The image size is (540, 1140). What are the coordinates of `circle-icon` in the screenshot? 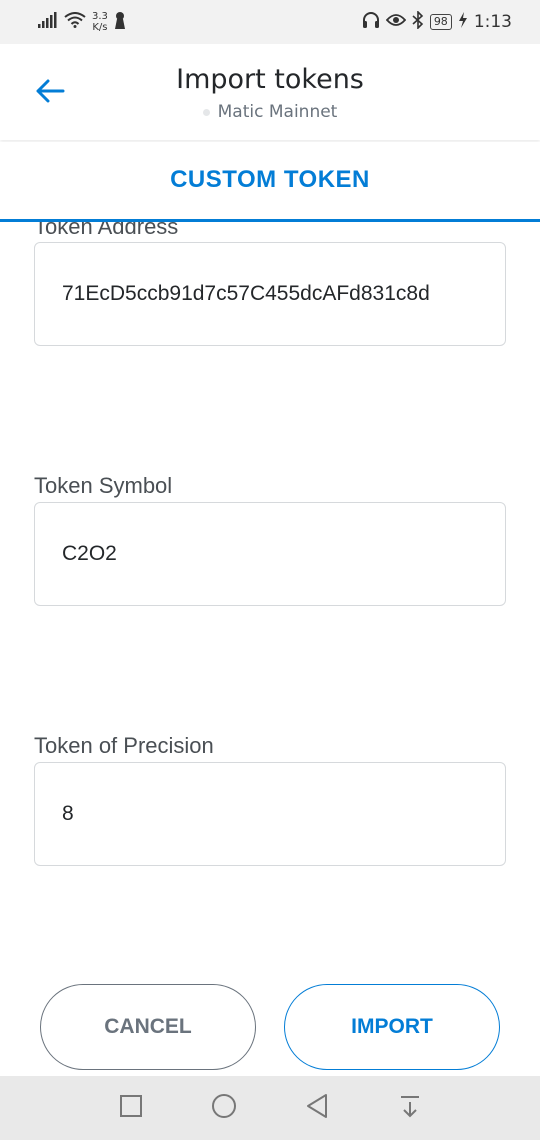 It's located at (224, 1108).